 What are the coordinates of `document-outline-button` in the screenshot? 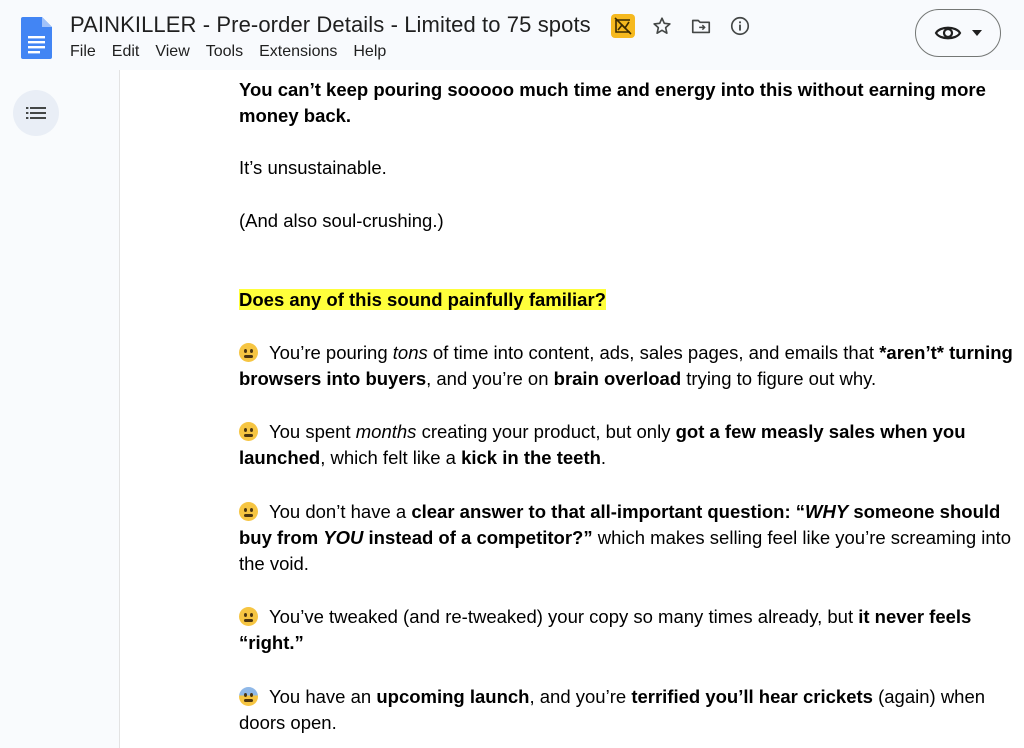 It's located at (36, 113).